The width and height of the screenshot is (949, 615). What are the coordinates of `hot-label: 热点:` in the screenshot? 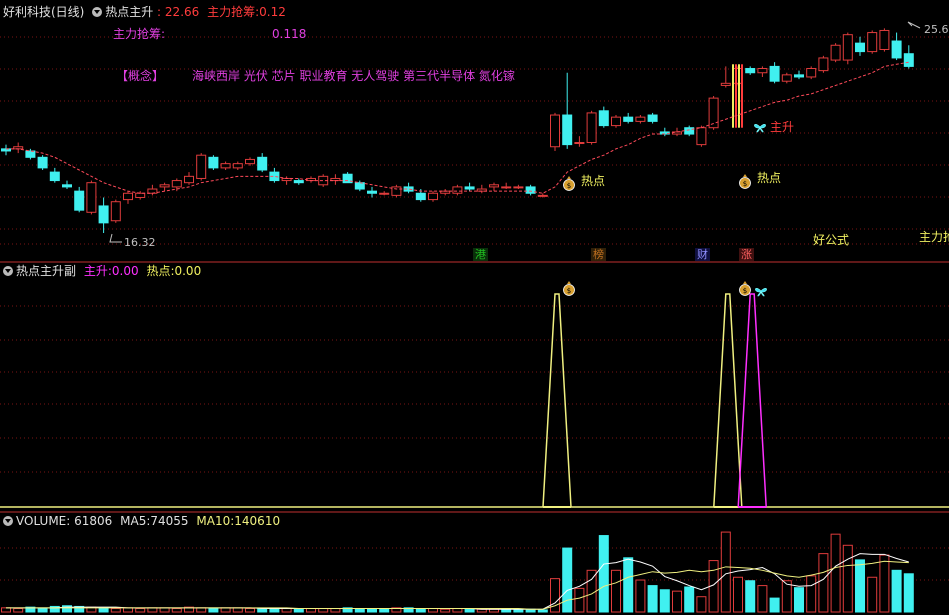 It's located at (160, 271).